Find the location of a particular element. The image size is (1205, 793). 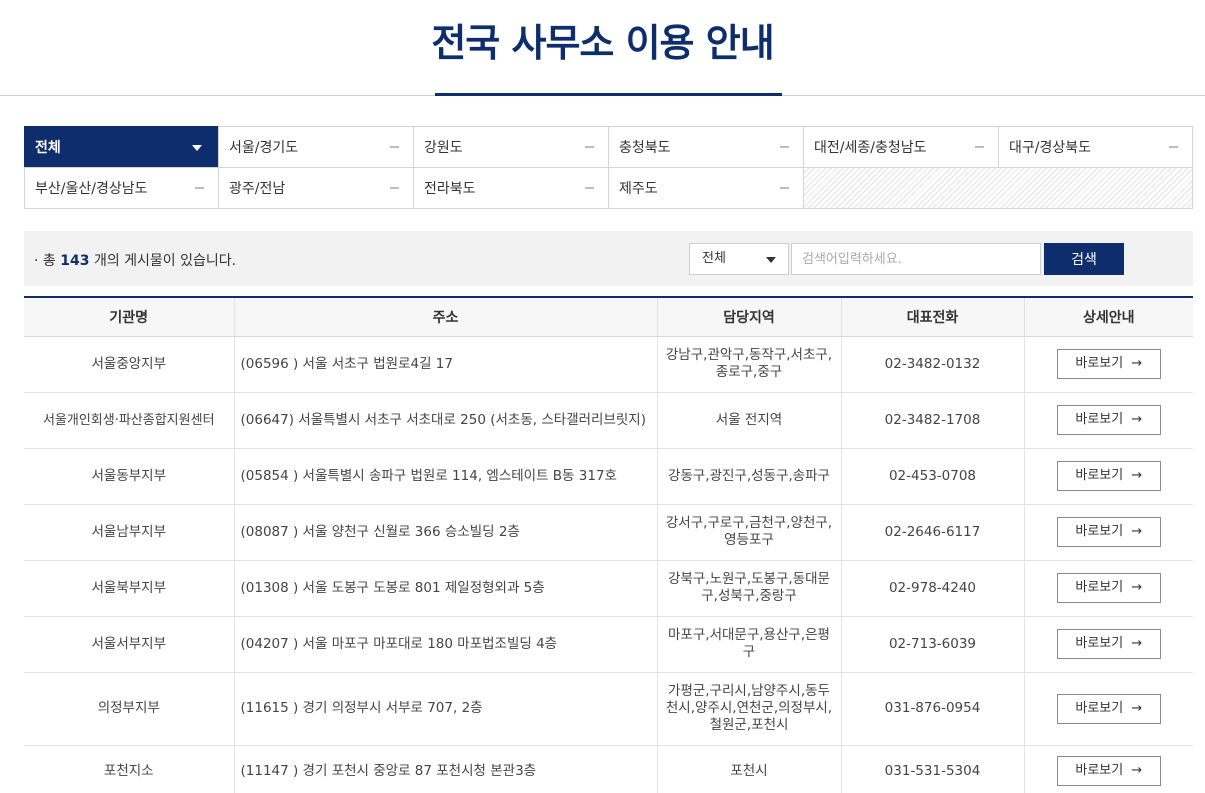

office-phone: 02-978-4240 is located at coordinates (932, 588).